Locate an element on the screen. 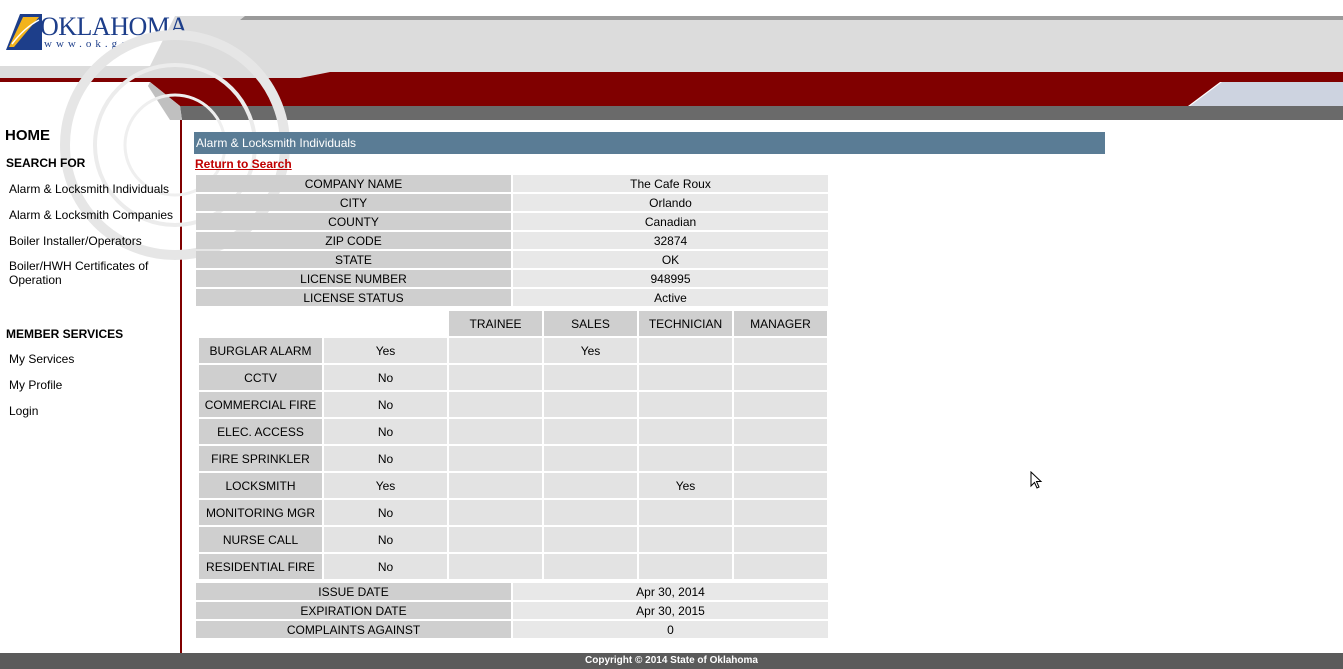 The image size is (1343, 669). category-name: FIRE SPRINKLER is located at coordinates (260, 458).